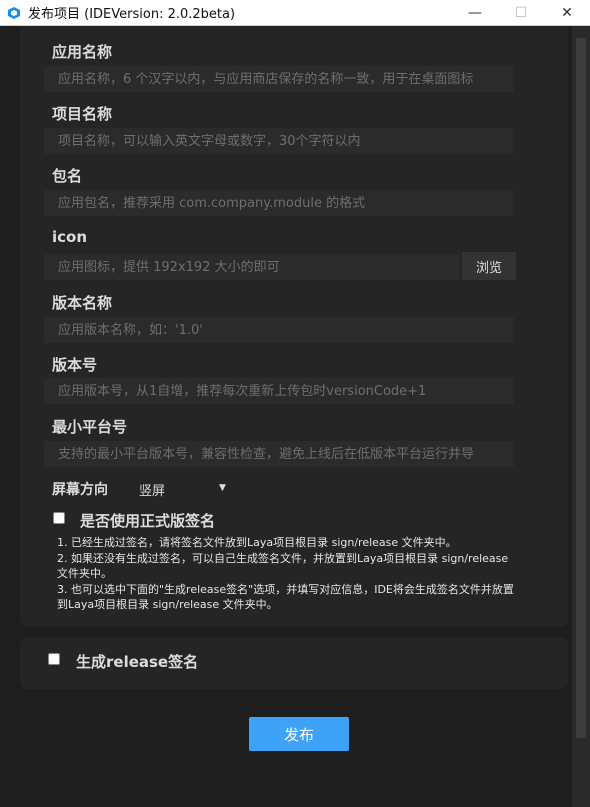  What do you see at coordinates (82, 52) in the screenshot?
I see `app-name-label: 应用名称` at bounding box center [82, 52].